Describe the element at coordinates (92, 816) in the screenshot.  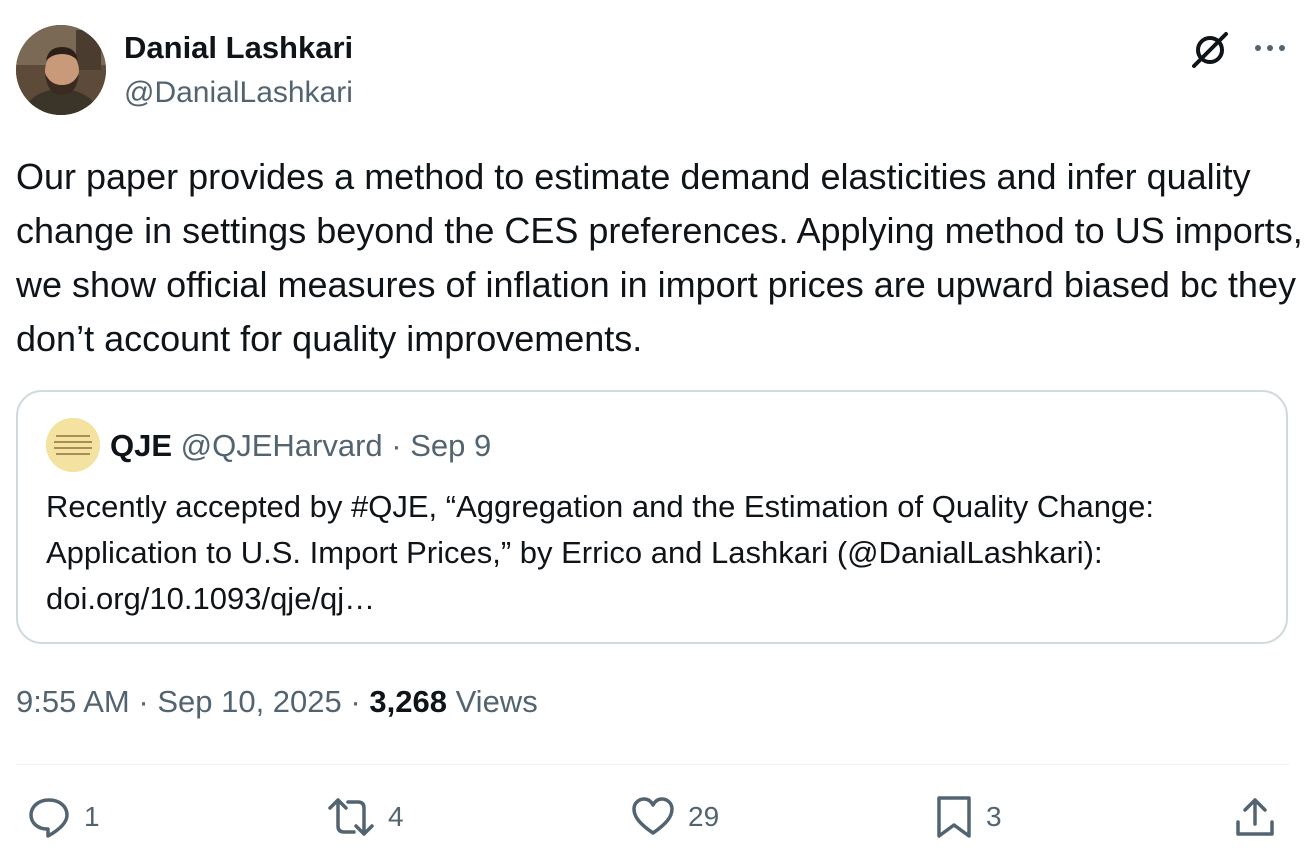
I see `reply-count: 1` at that location.